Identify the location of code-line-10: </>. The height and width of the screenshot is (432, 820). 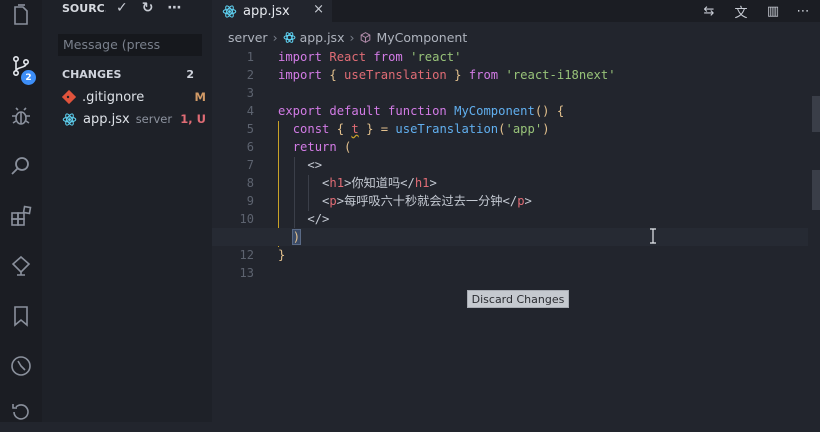
(318, 219).